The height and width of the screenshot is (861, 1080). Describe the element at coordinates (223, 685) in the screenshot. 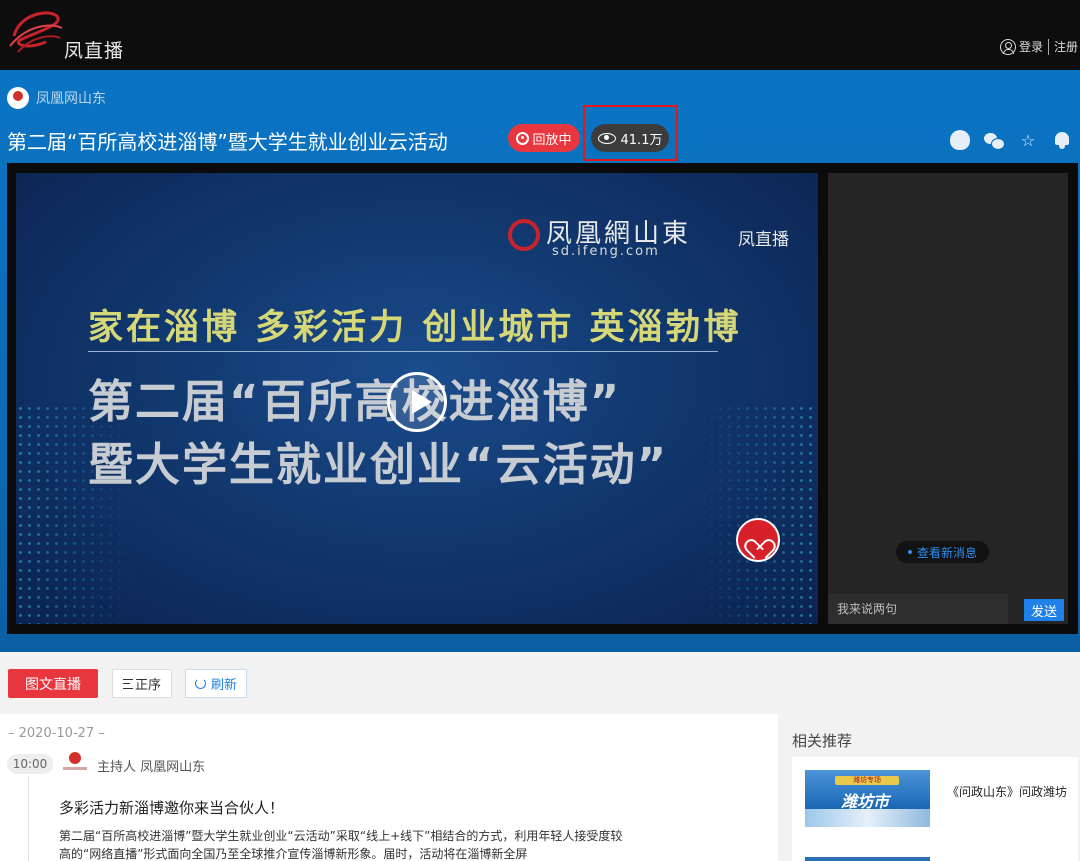

I see `refresh-label: 刷新` at that location.